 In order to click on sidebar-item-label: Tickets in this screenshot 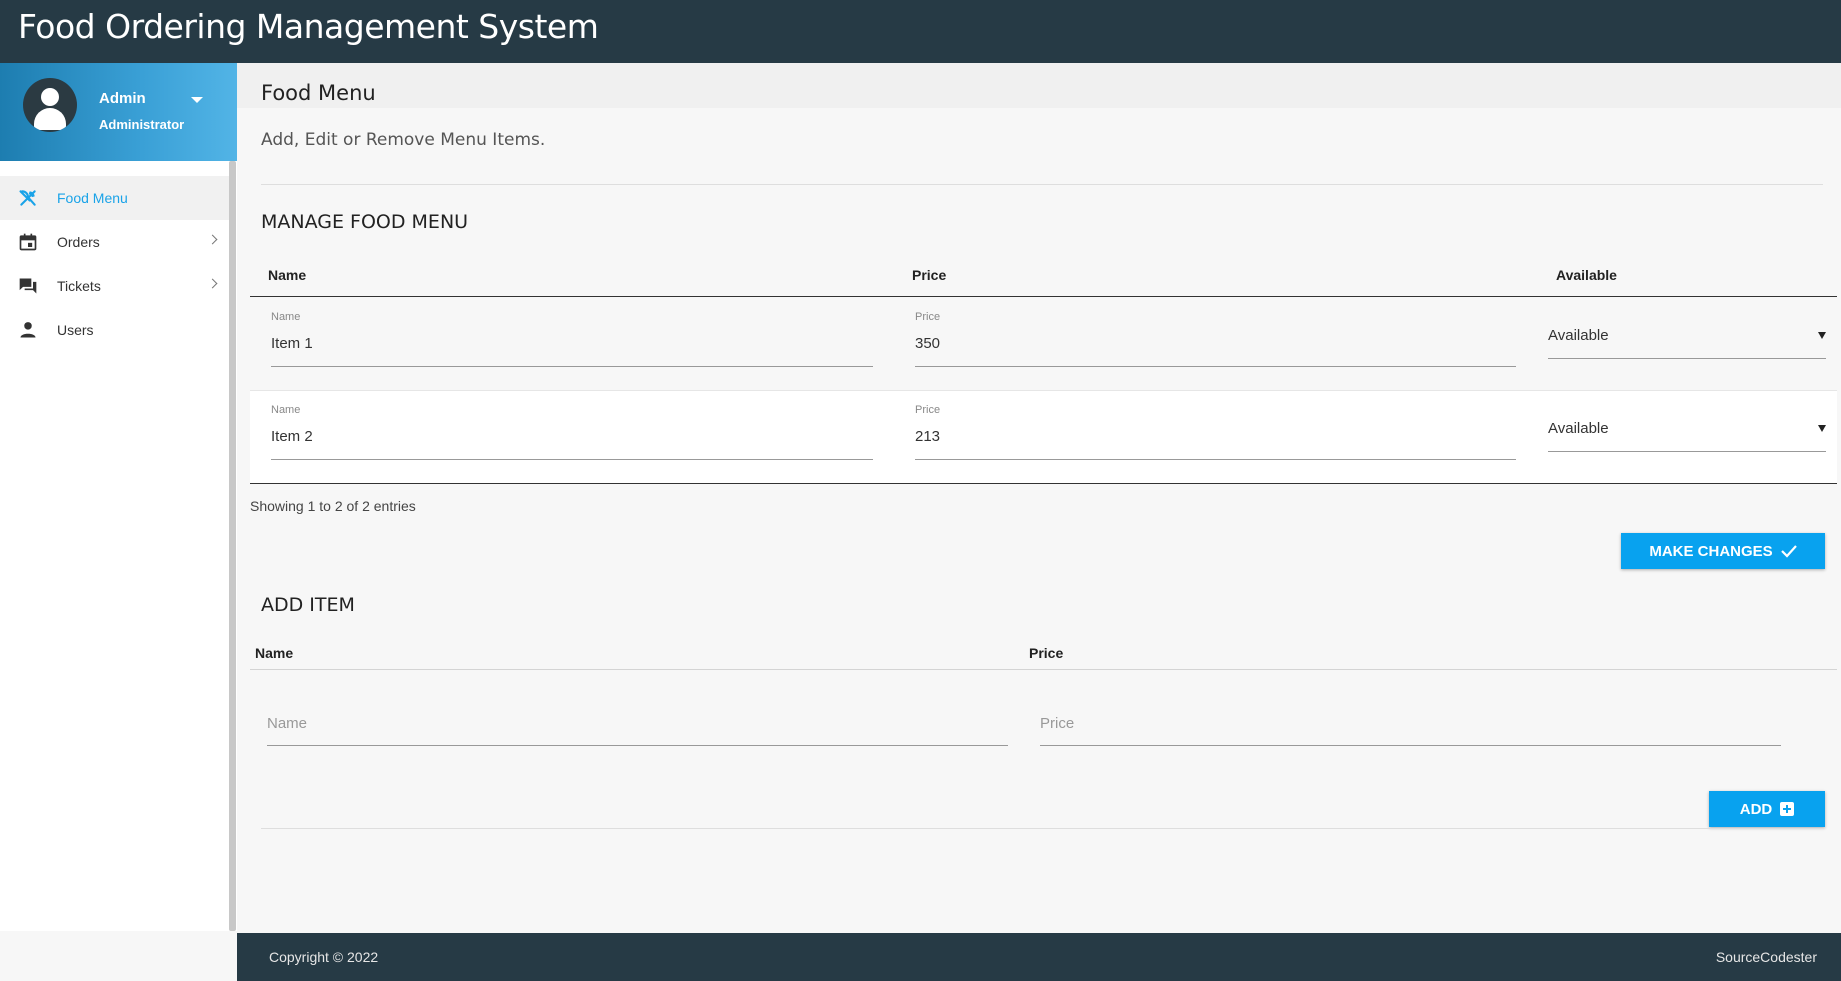, I will do `click(79, 286)`.